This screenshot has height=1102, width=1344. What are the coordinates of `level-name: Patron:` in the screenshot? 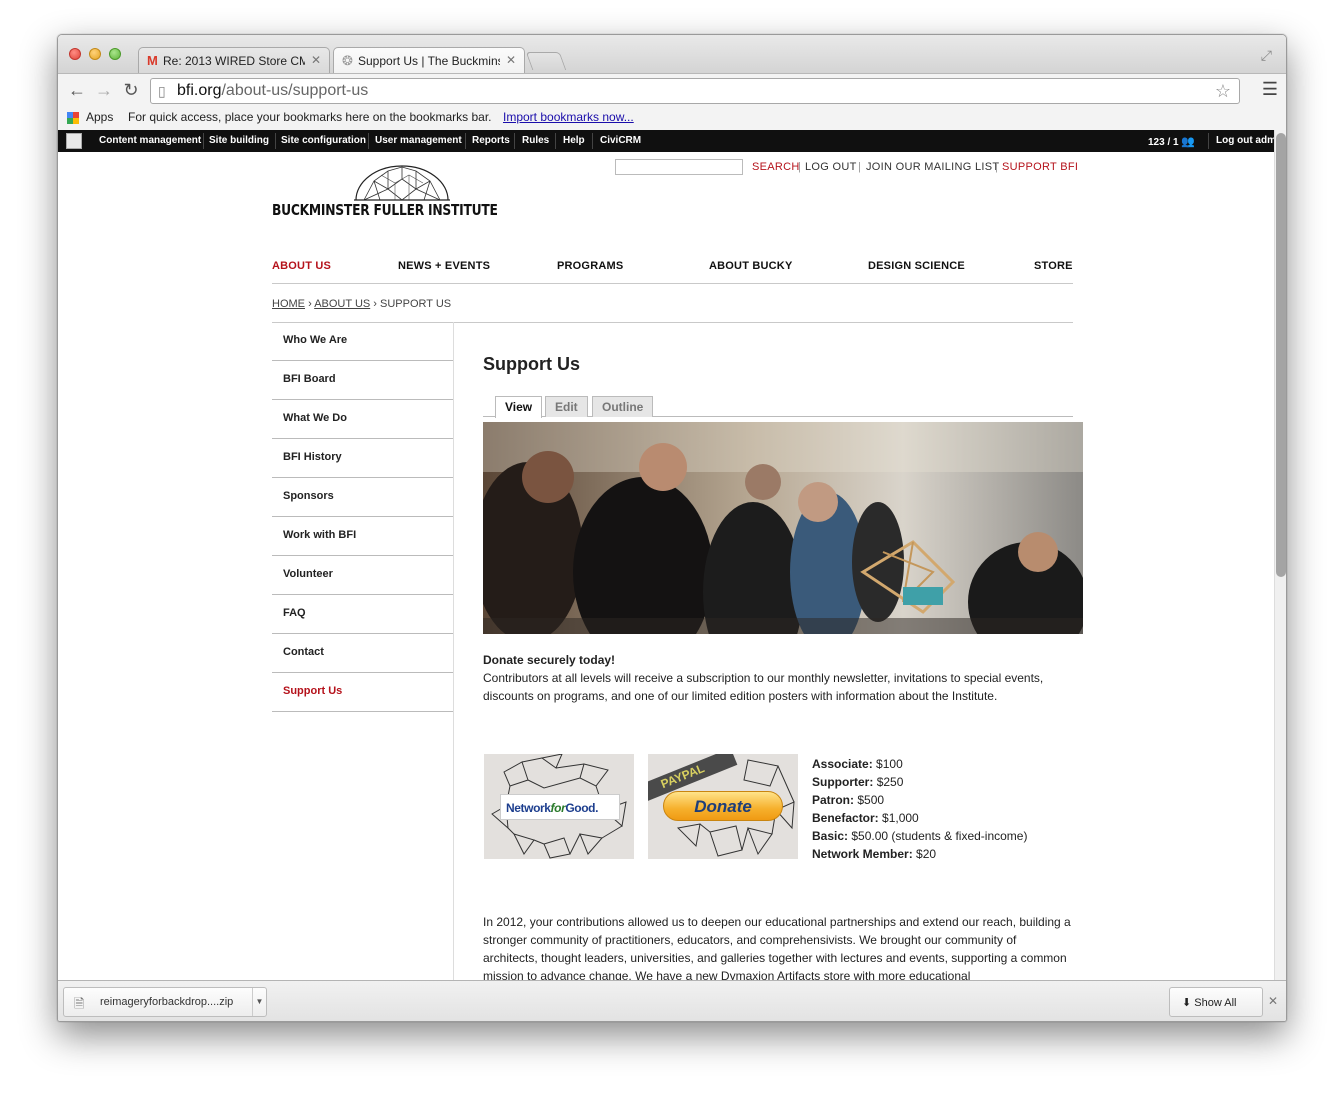 It's located at (833, 800).